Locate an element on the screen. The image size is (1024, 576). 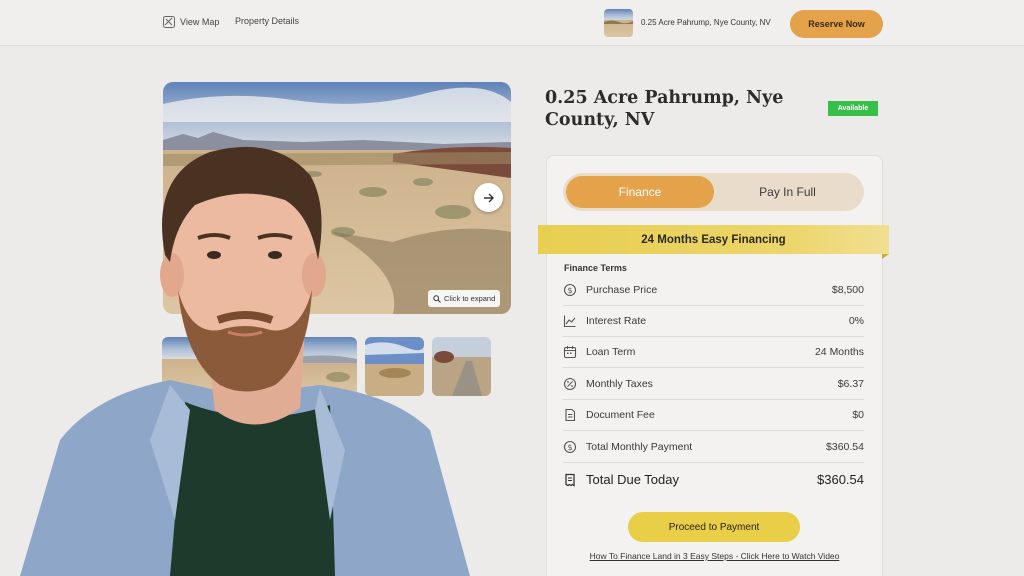
term-label: Purchase Price is located at coordinates (622, 290).